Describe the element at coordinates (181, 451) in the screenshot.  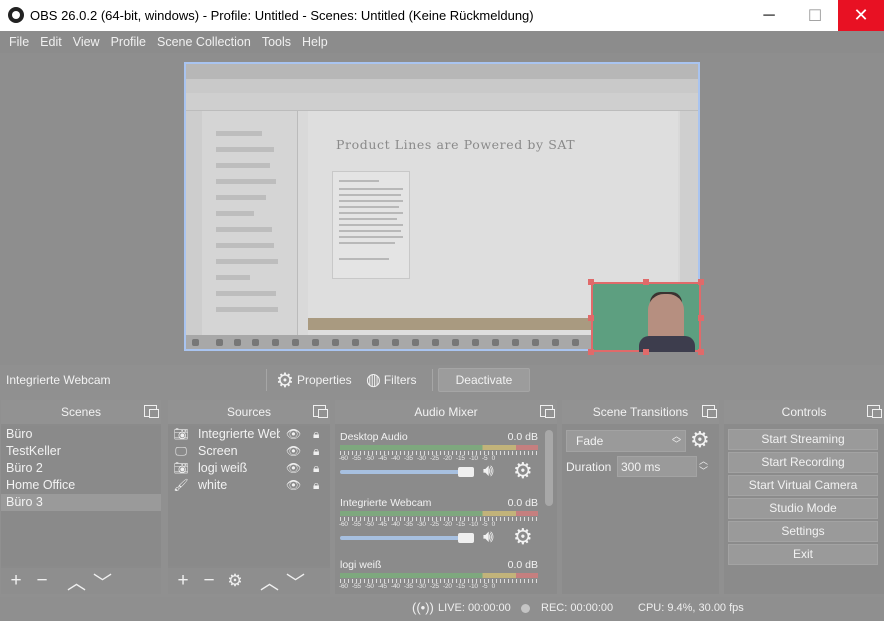
I see `monitor-icon: 🖵︎` at that location.